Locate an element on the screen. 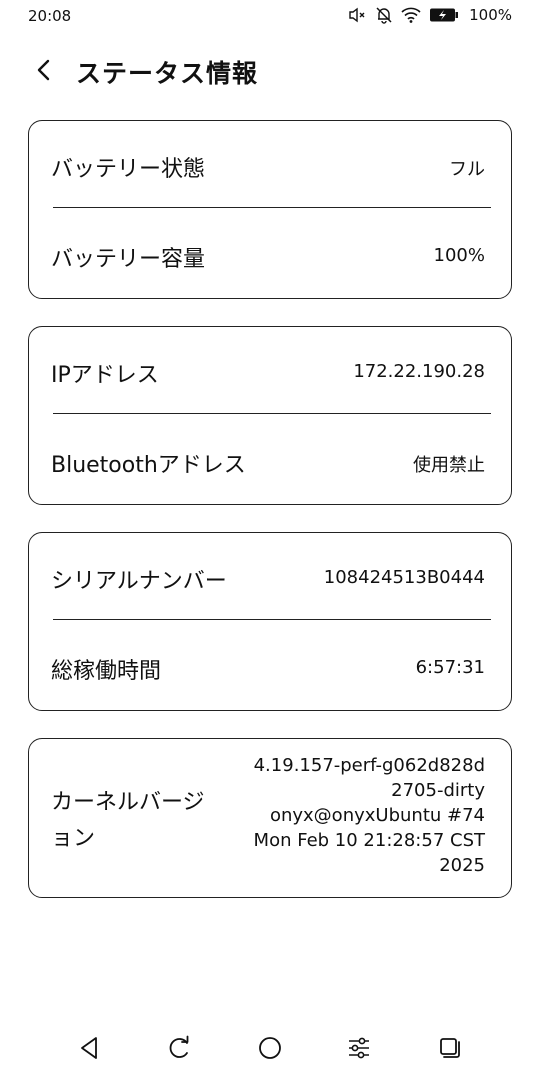  bluetooth-address-value: 使用禁止 is located at coordinates (449, 465).